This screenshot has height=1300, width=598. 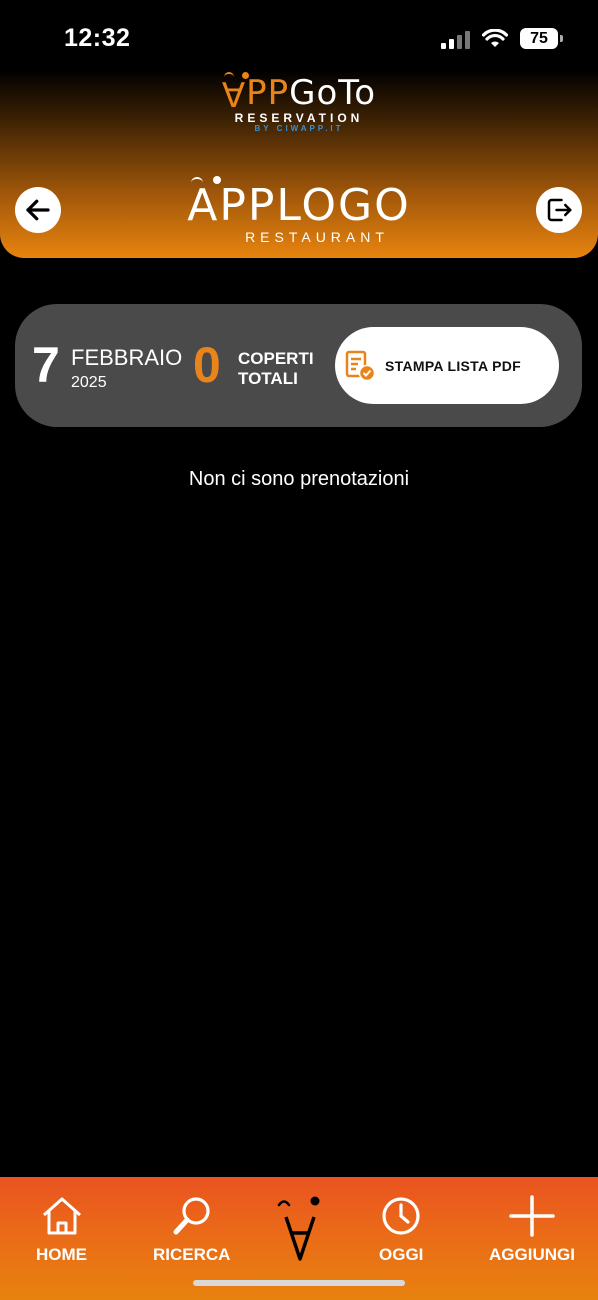 I want to click on appgoto-logo: APPGoTo, so click(x=299, y=92).